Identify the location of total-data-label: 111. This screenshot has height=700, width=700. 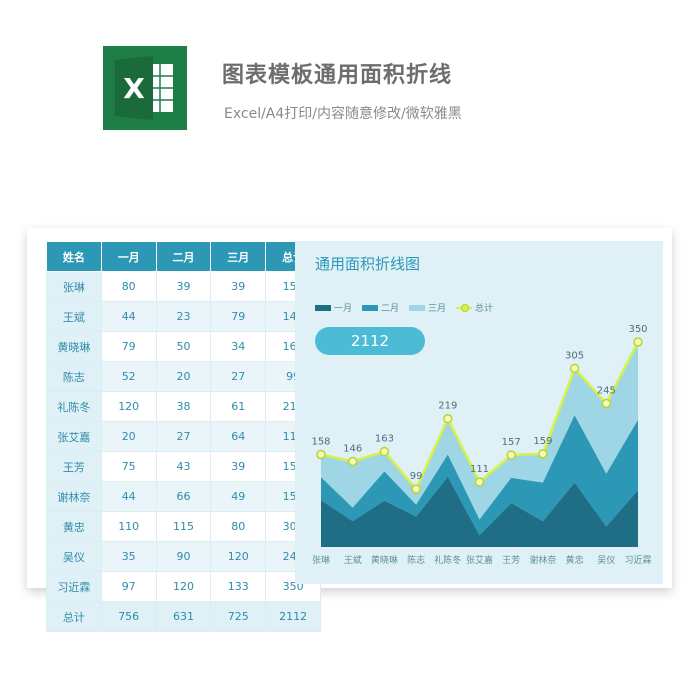
(479, 469).